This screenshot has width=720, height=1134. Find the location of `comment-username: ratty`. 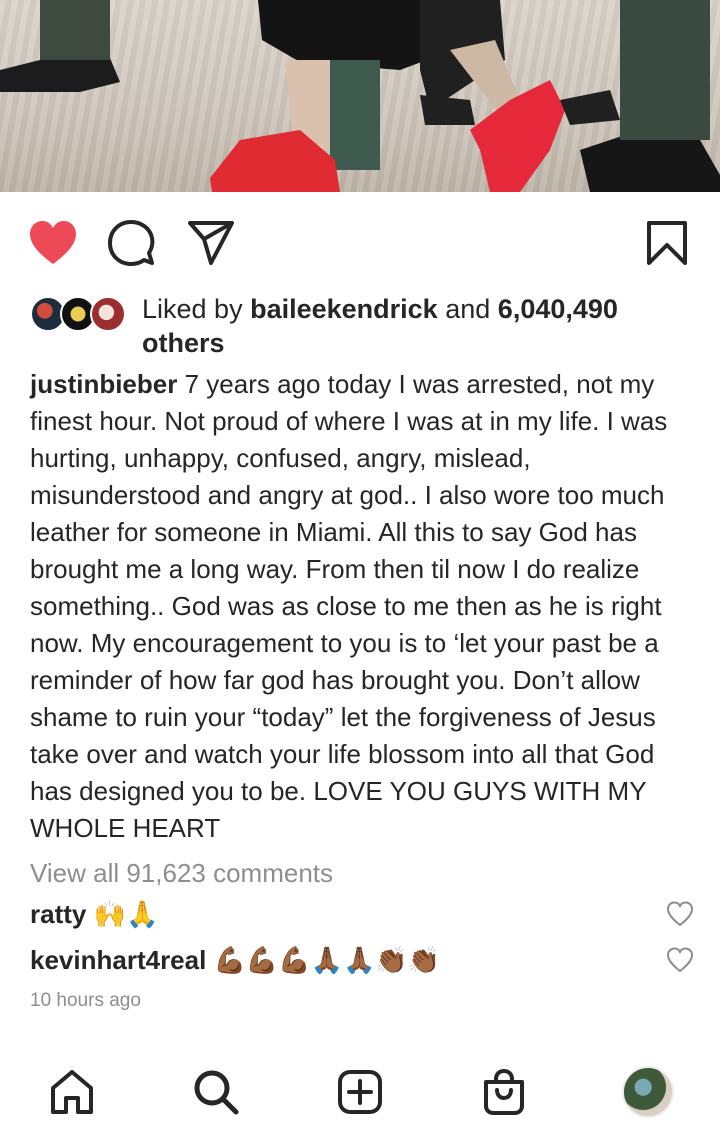

comment-username: ratty is located at coordinates (58, 914).